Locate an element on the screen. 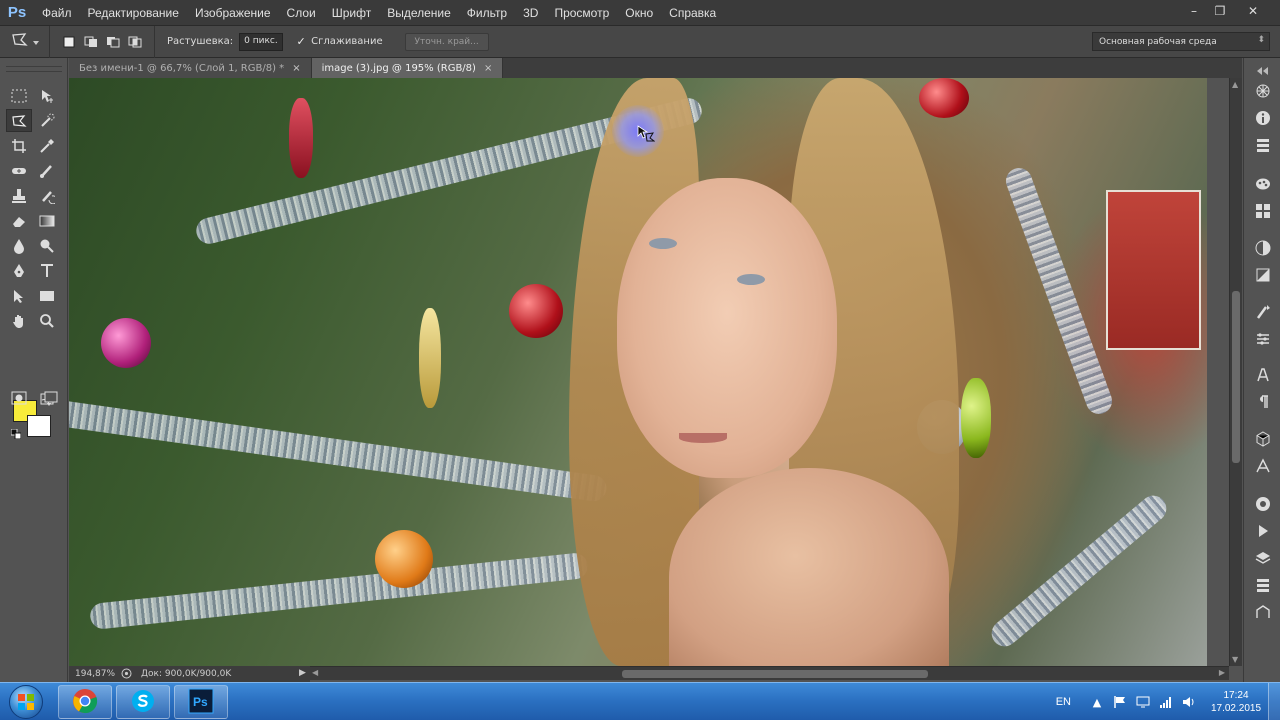 This screenshot has height=720, width=1280. styles-panel-icon is located at coordinates (1263, 275).